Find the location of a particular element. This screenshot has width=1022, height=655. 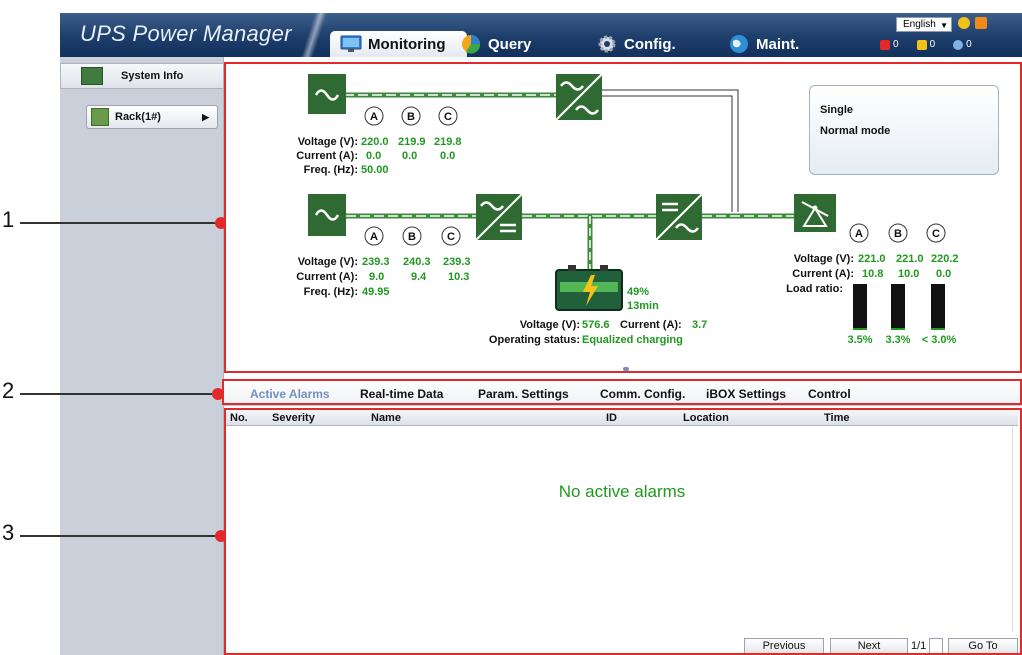

tab-maint: Maint. is located at coordinates (763, 44).